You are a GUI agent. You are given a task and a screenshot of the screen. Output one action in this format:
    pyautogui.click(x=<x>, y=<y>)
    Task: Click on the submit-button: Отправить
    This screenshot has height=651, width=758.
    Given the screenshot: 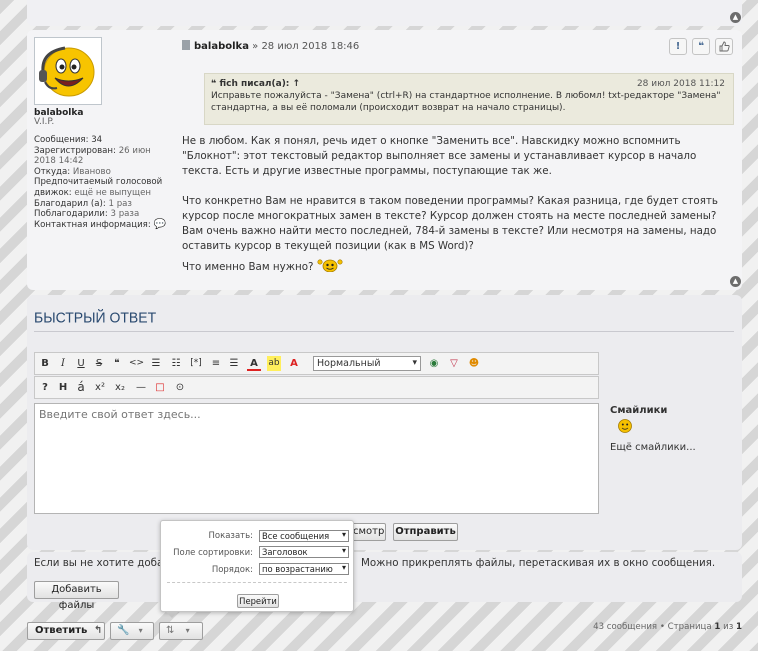 What is the action you would take?
    pyautogui.click(x=425, y=532)
    